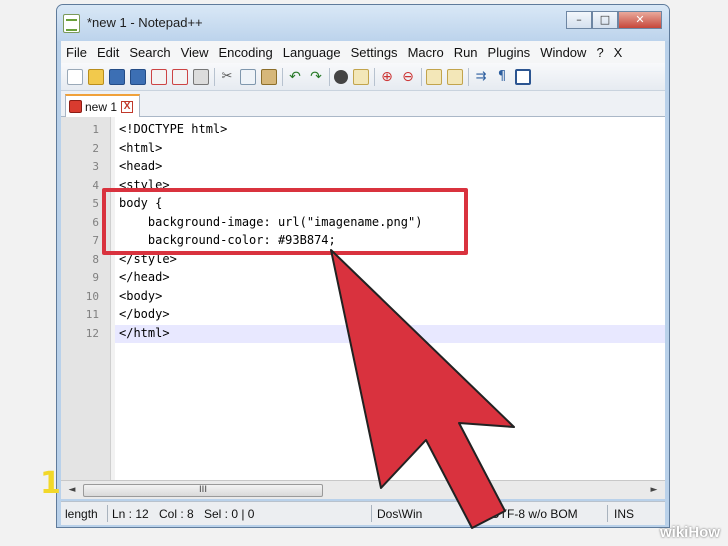 The width and height of the screenshot is (728, 546). I want to click on wikihow-watermark: wikiHow, so click(690, 532).